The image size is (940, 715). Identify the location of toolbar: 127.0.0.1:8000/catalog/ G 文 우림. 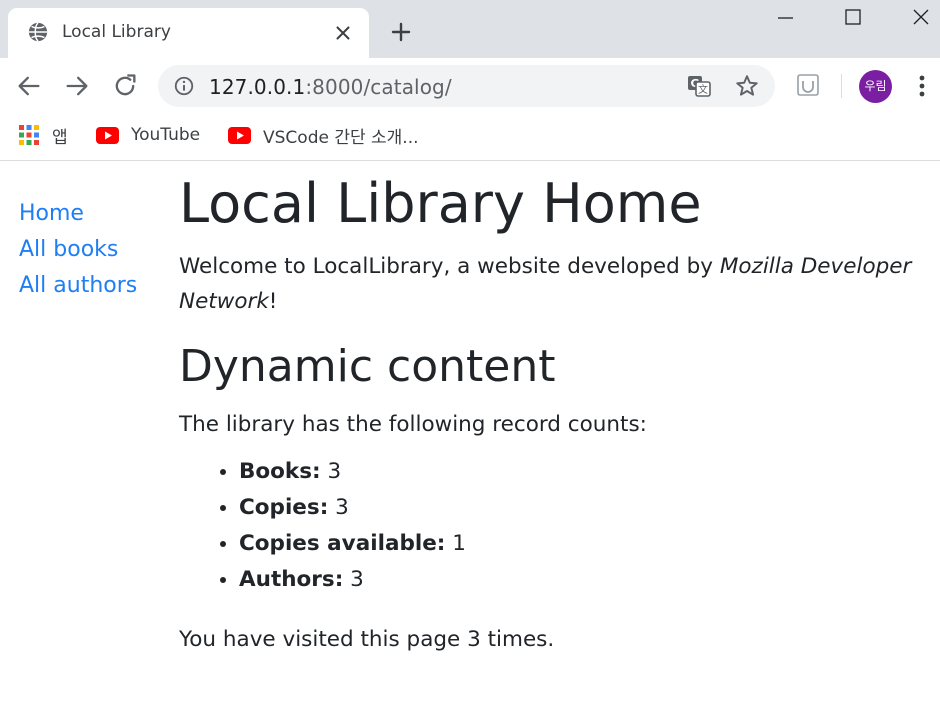
(470, 86).